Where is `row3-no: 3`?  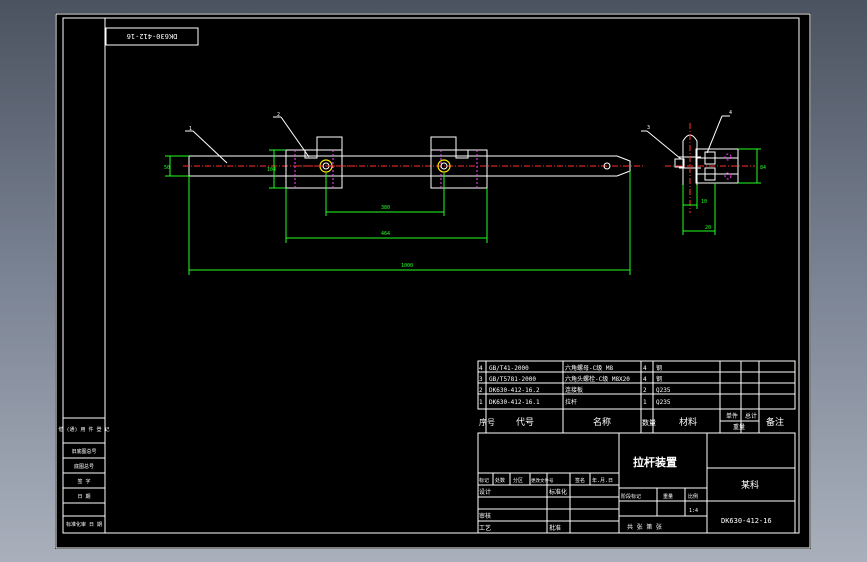 row3-no: 3 is located at coordinates (481, 379).